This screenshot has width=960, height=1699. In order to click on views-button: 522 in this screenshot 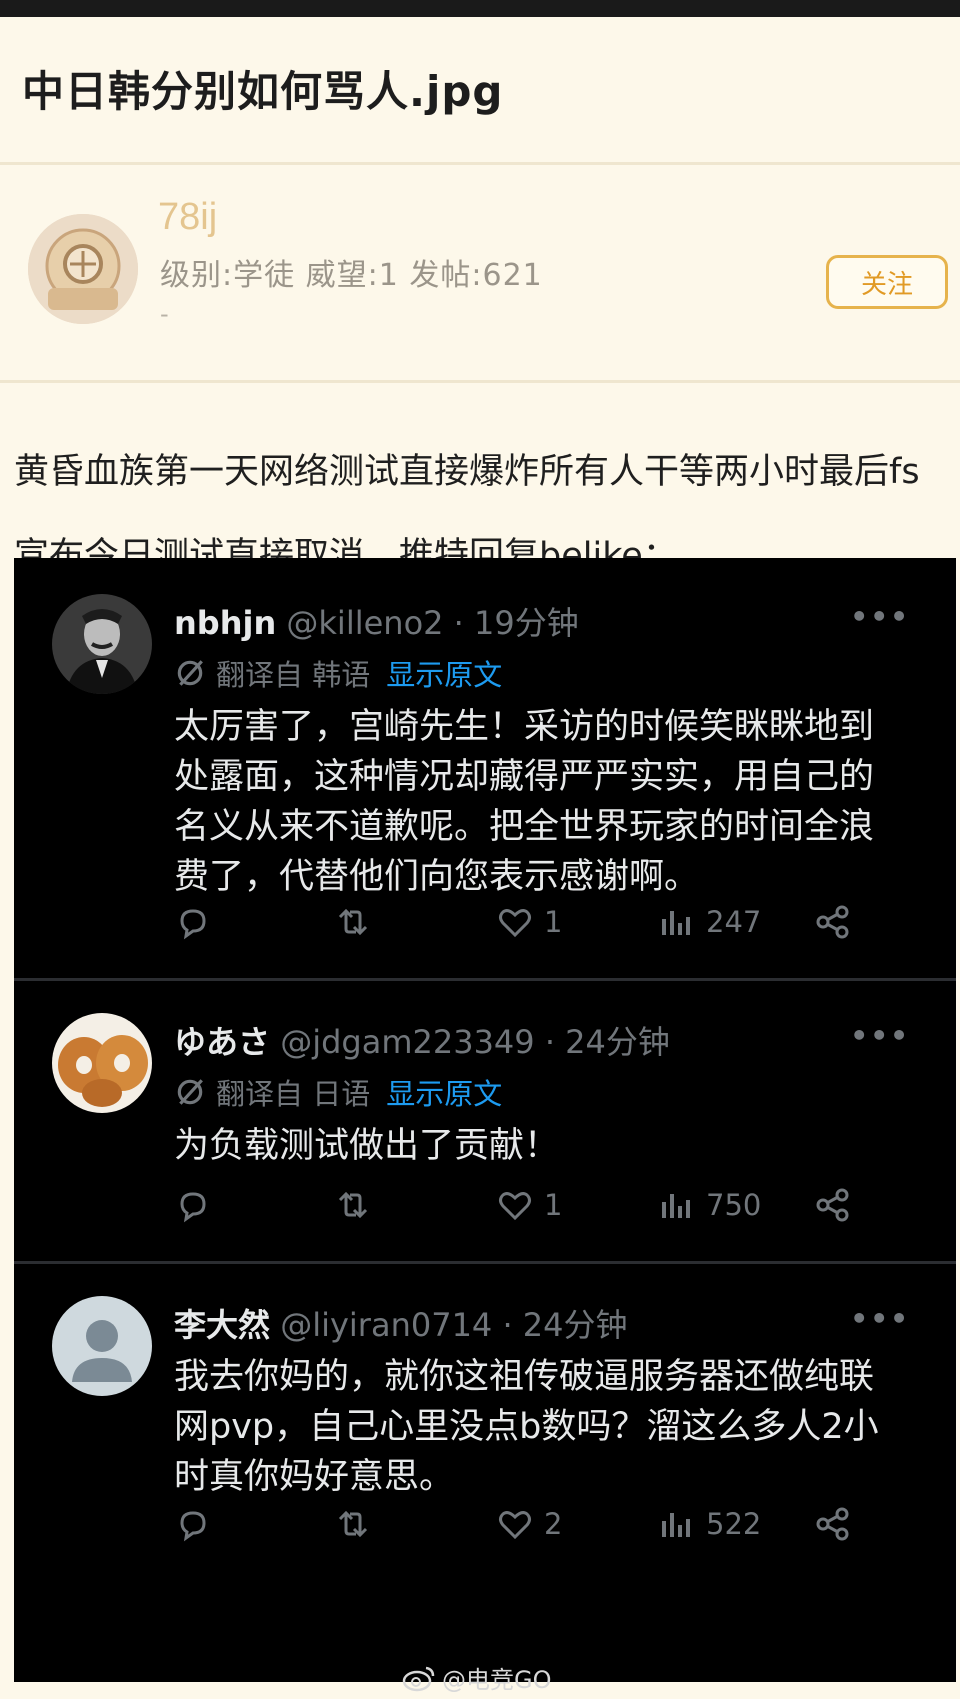, I will do `click(709, 1524)`.